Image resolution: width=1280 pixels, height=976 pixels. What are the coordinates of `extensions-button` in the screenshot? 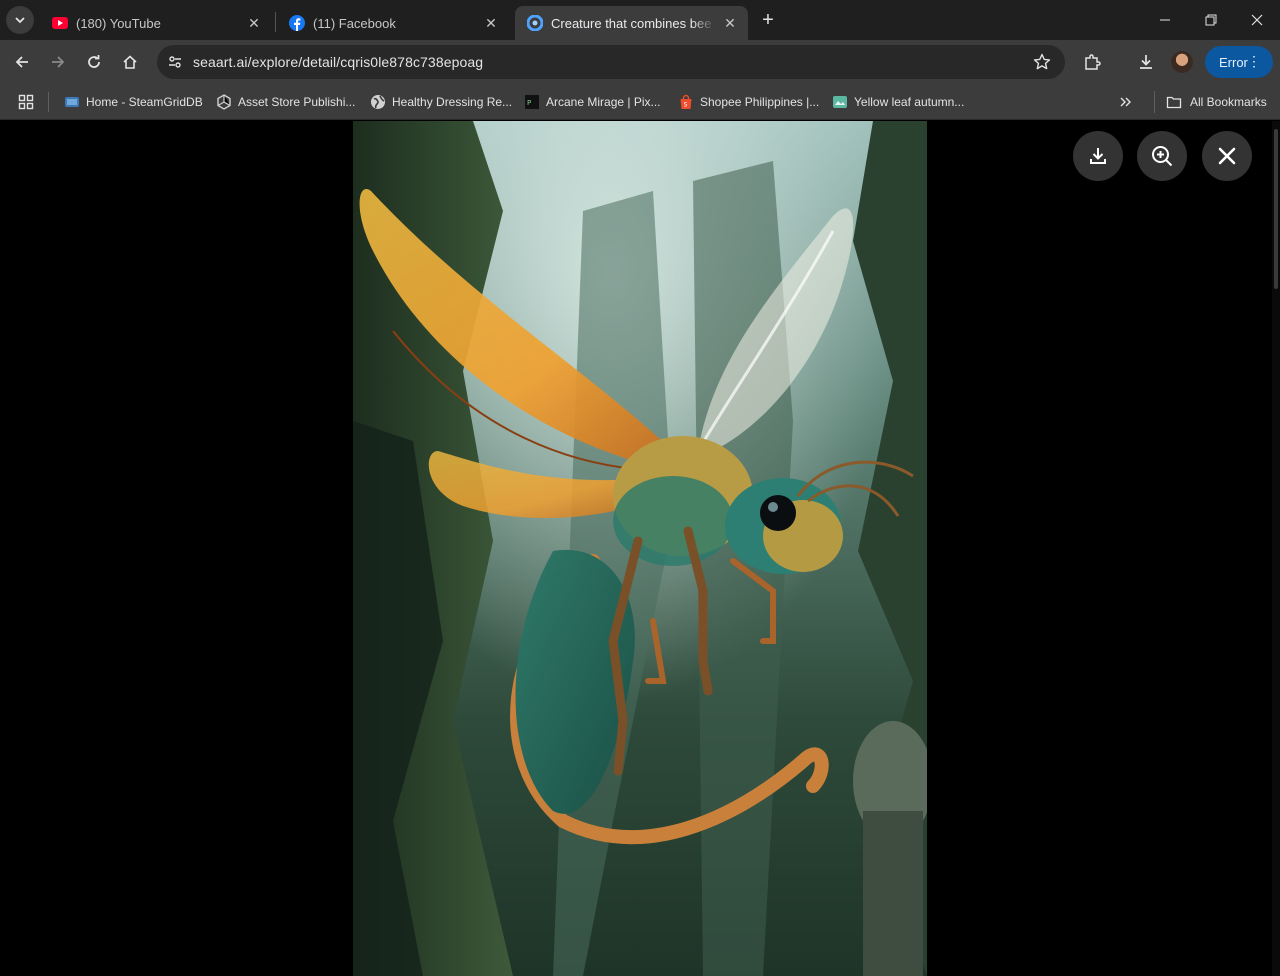 It's located at (1092, 62).